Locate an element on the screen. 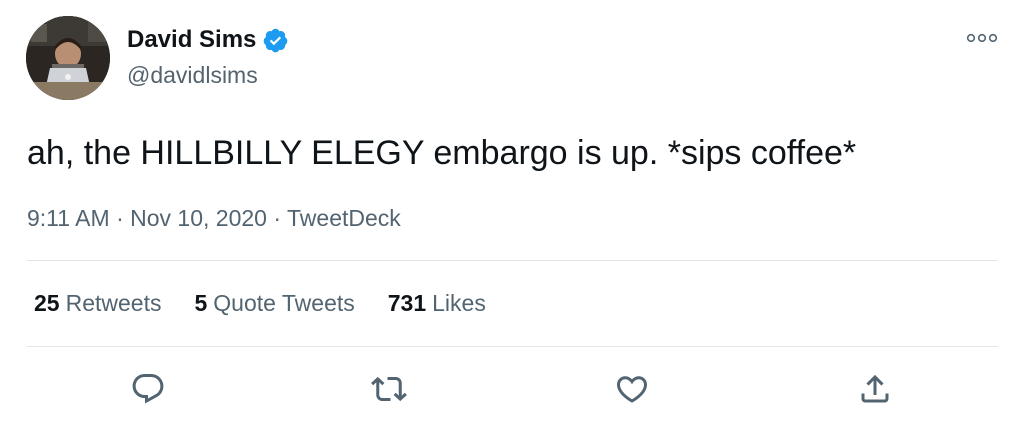  retweet-button is located at coordinates (389, 389).